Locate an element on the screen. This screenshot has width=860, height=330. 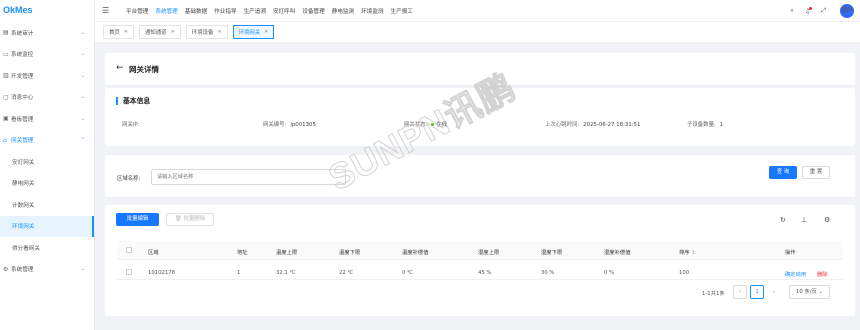
sidebar-sub-count-gateway: 计数网关 is located at coordinates (47, 205).